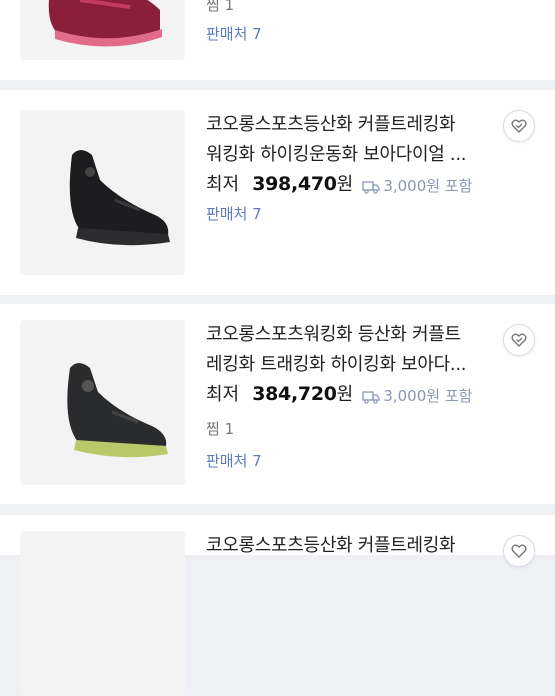  What do you see at coordinates (294, 394) in the screenshot?
I see `lowest-price: 384,720` at bounding box center [294, 394].